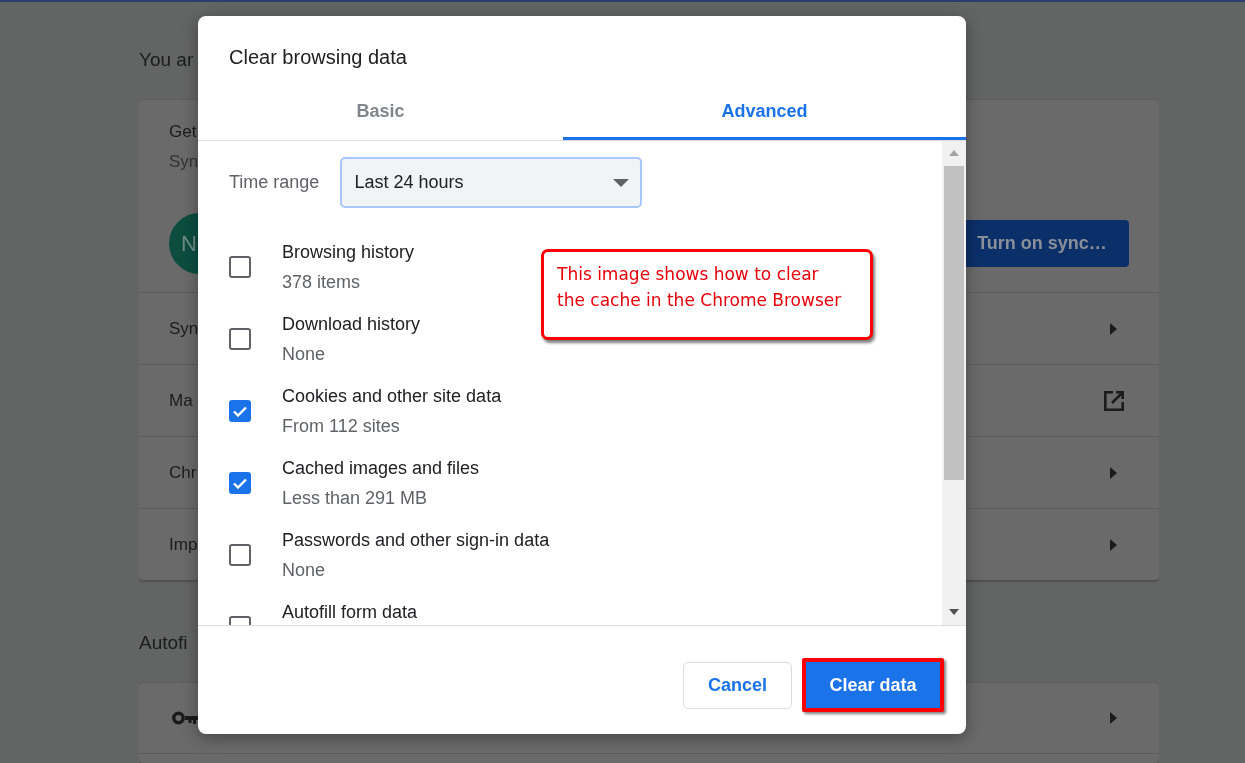 This screenshot has width=1245, height=763. Describe the element at coordinates (380, 113) in the screenshot. I see `tab: Basic` at that location.